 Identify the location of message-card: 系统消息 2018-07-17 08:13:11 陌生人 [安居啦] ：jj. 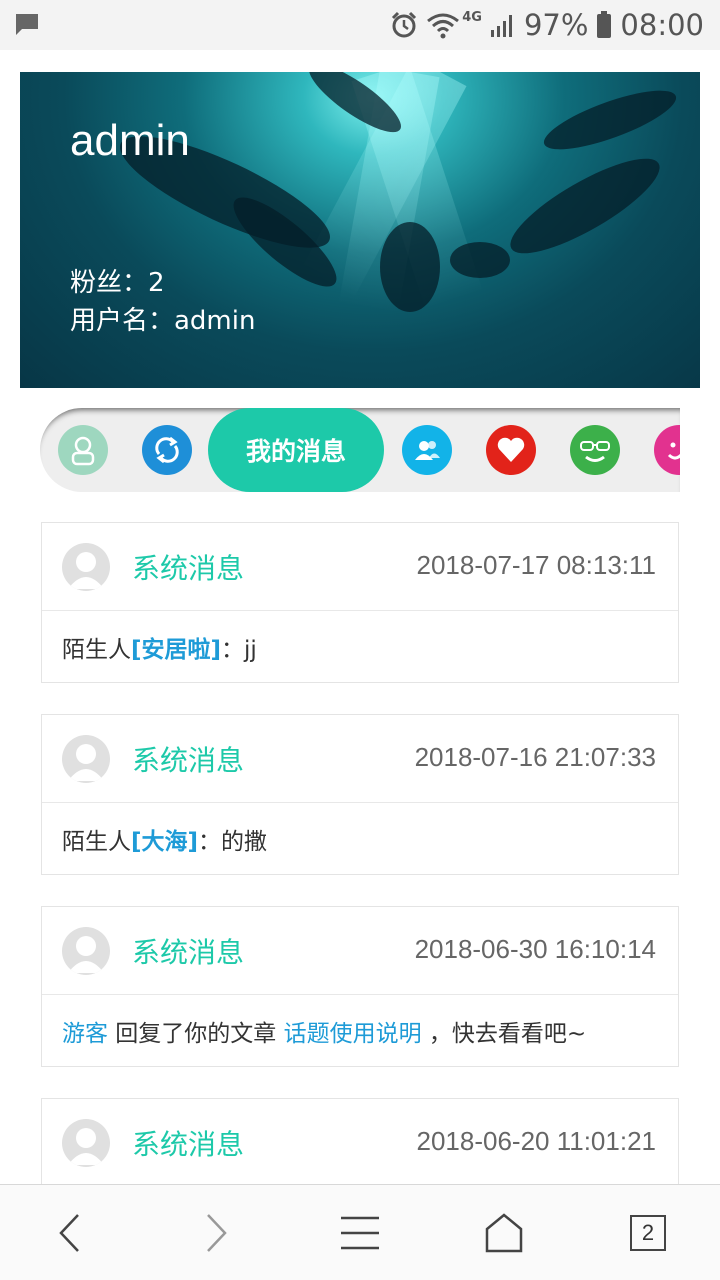
(360, 602).